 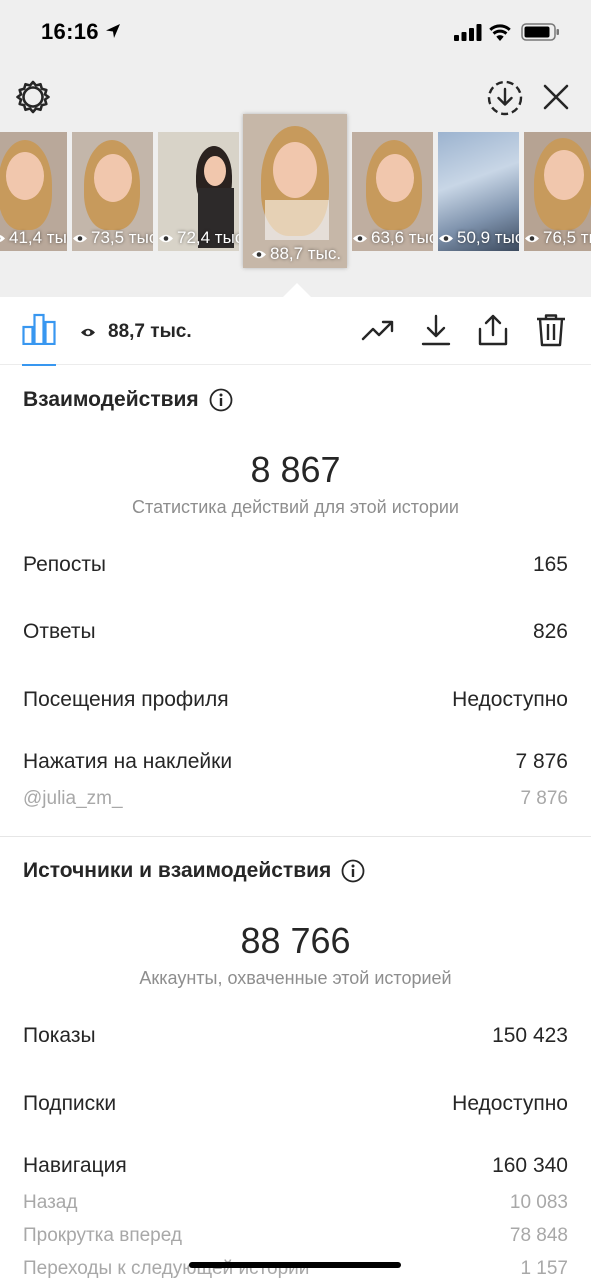 I want to click on stat-subvalue: 10 083, so click(x=538, y=1202).